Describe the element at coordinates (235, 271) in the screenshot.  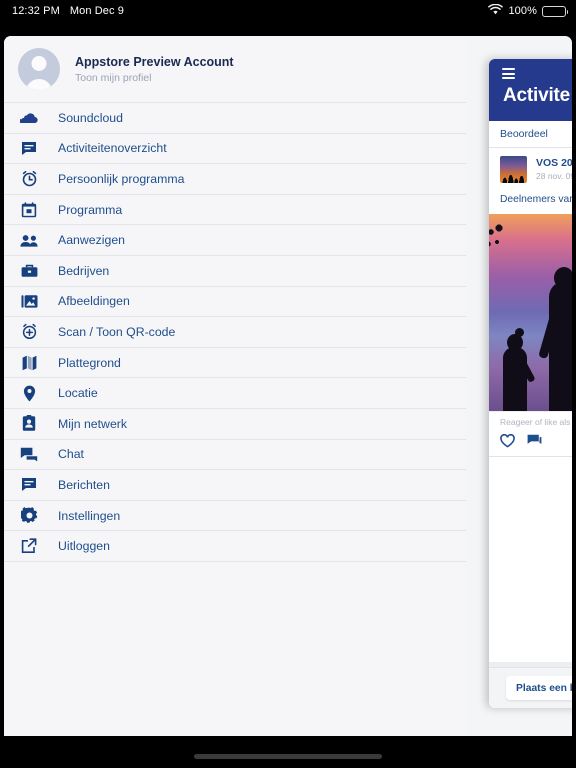
I see `sidebar-item-bedrijven: Bedrijven` at that location.